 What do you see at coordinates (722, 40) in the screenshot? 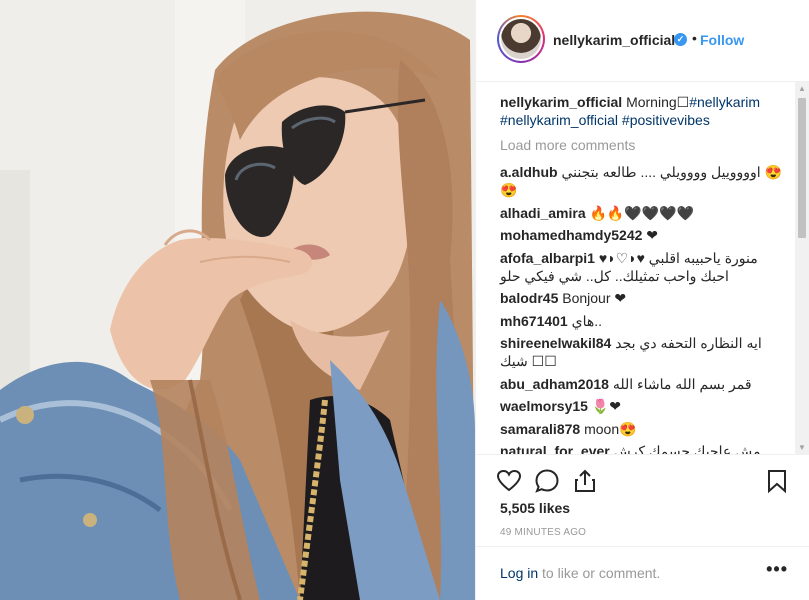
I see `follow-button: Follow` at bounding box center [722, 40].